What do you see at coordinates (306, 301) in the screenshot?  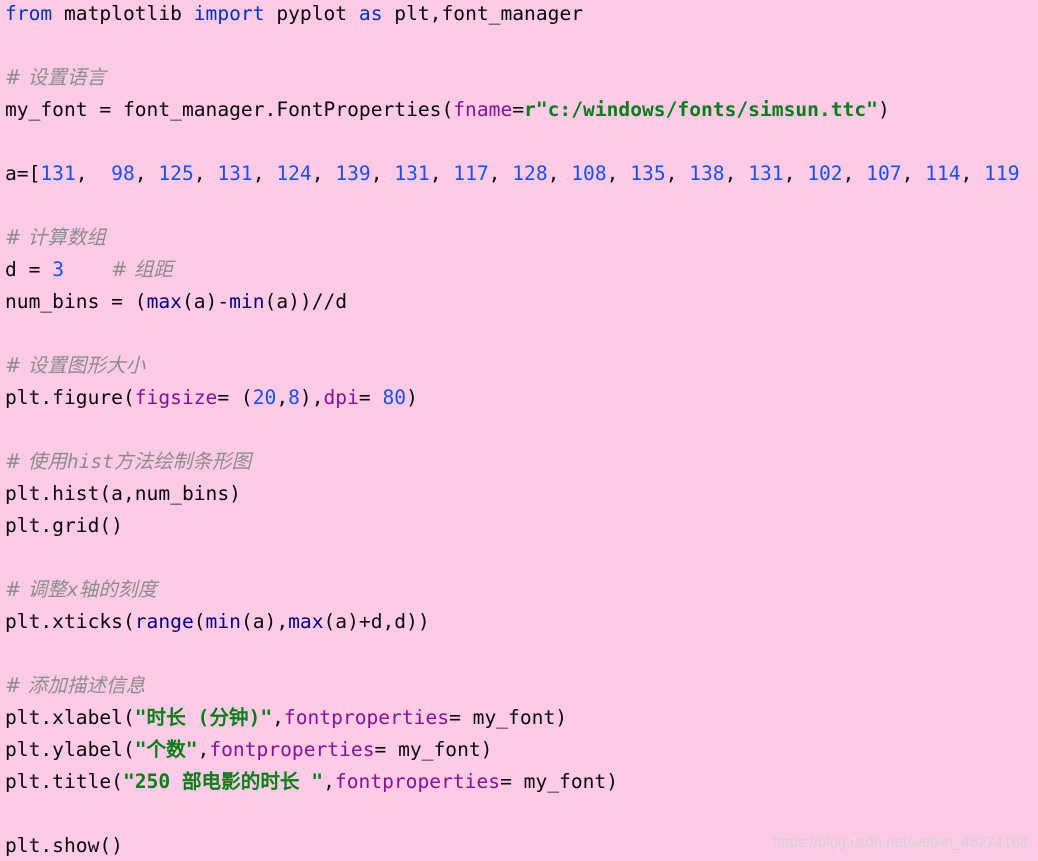 I see `num-bins-suffix: (a))//d` at bounding box center [306, 301].